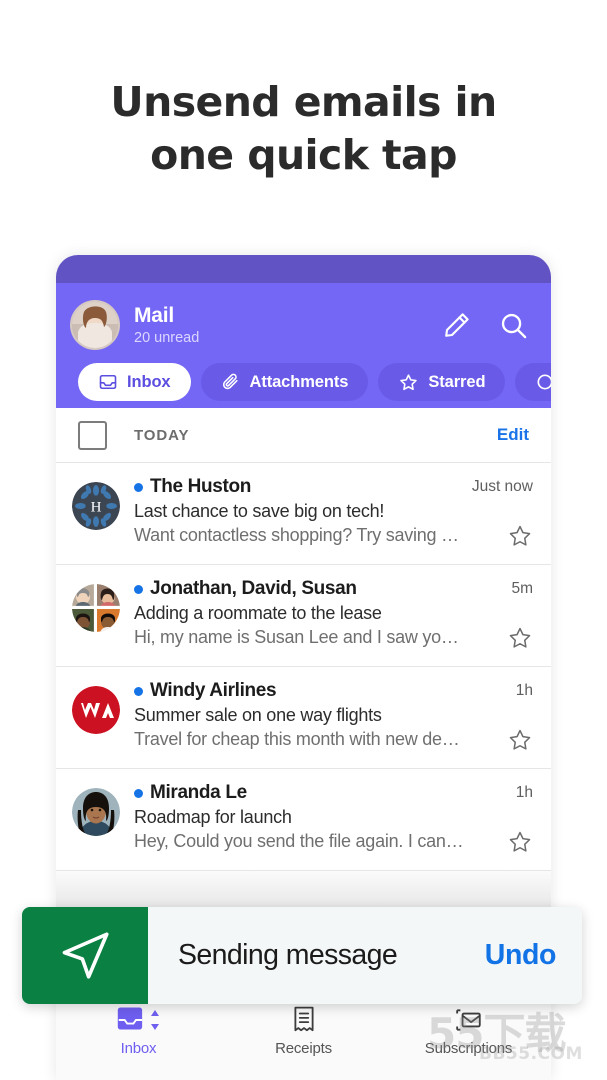 The image size is (607, 1080). Describe the element at coordinates (258, 715) in the screenshot. I see `email-subject: Summer sale on one way flights` at that location.